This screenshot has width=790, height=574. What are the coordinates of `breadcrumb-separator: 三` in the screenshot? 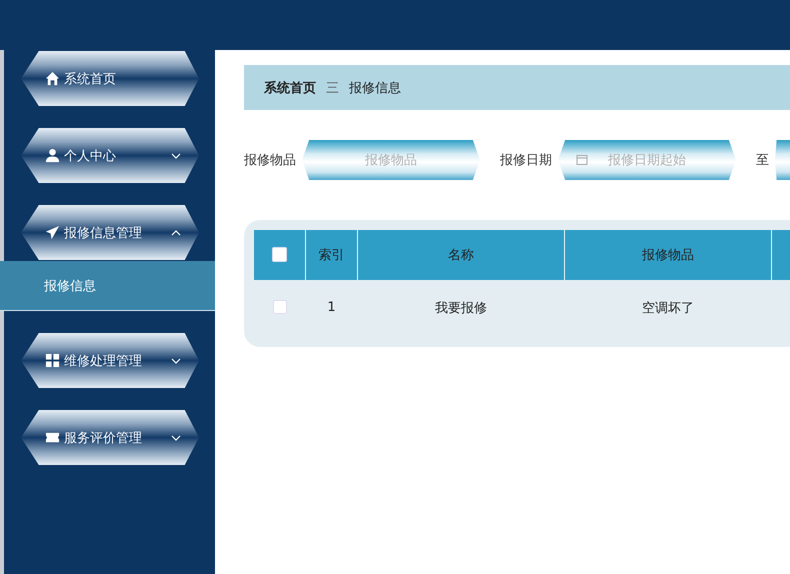 It's located at (332, 88).